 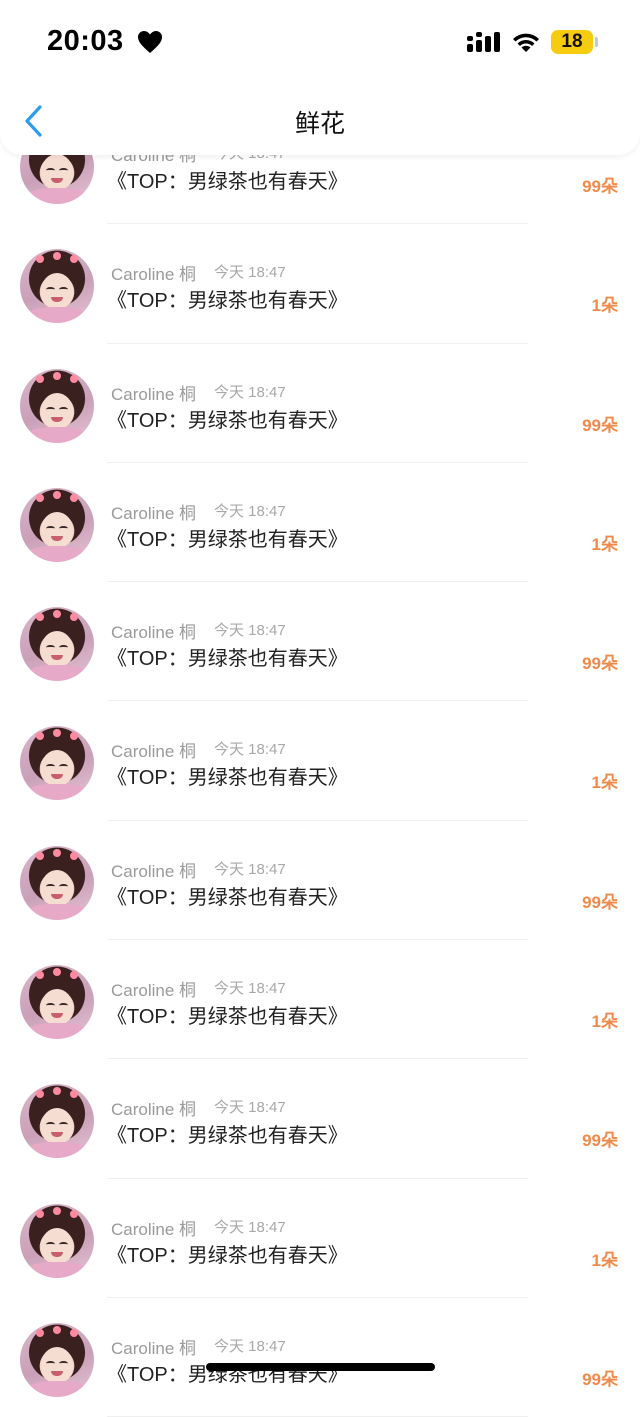 I want to click on nav-bar: 鲜花, so click(x=320, y=121).